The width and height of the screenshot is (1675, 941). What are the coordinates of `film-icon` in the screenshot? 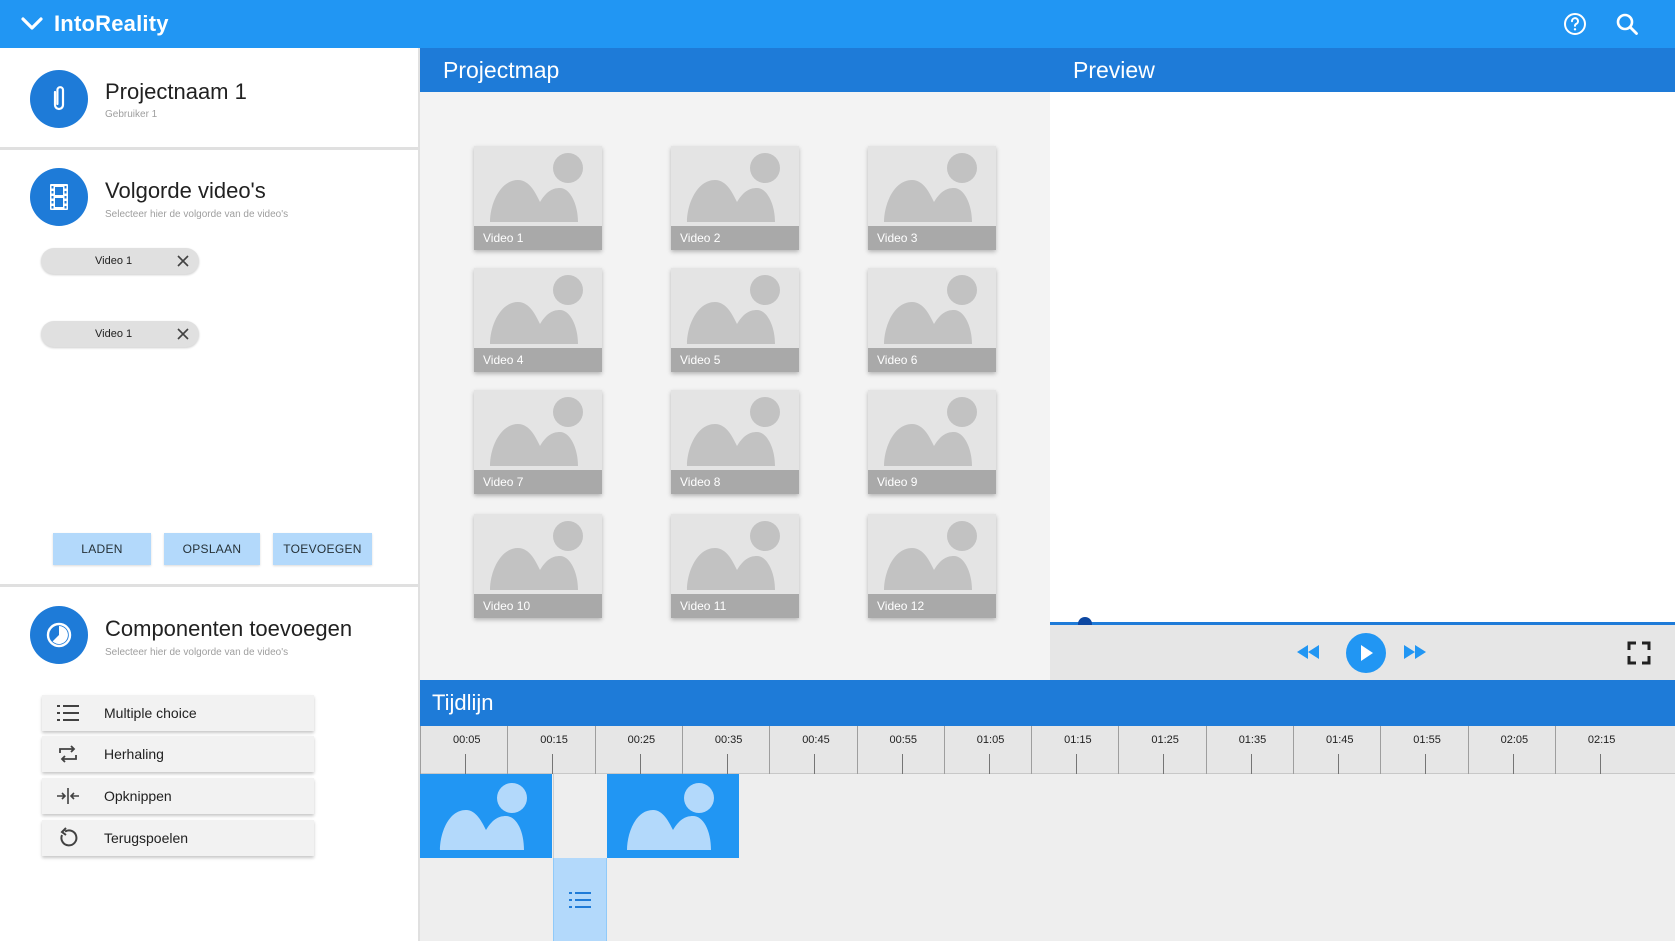 It's located at (59, 197).